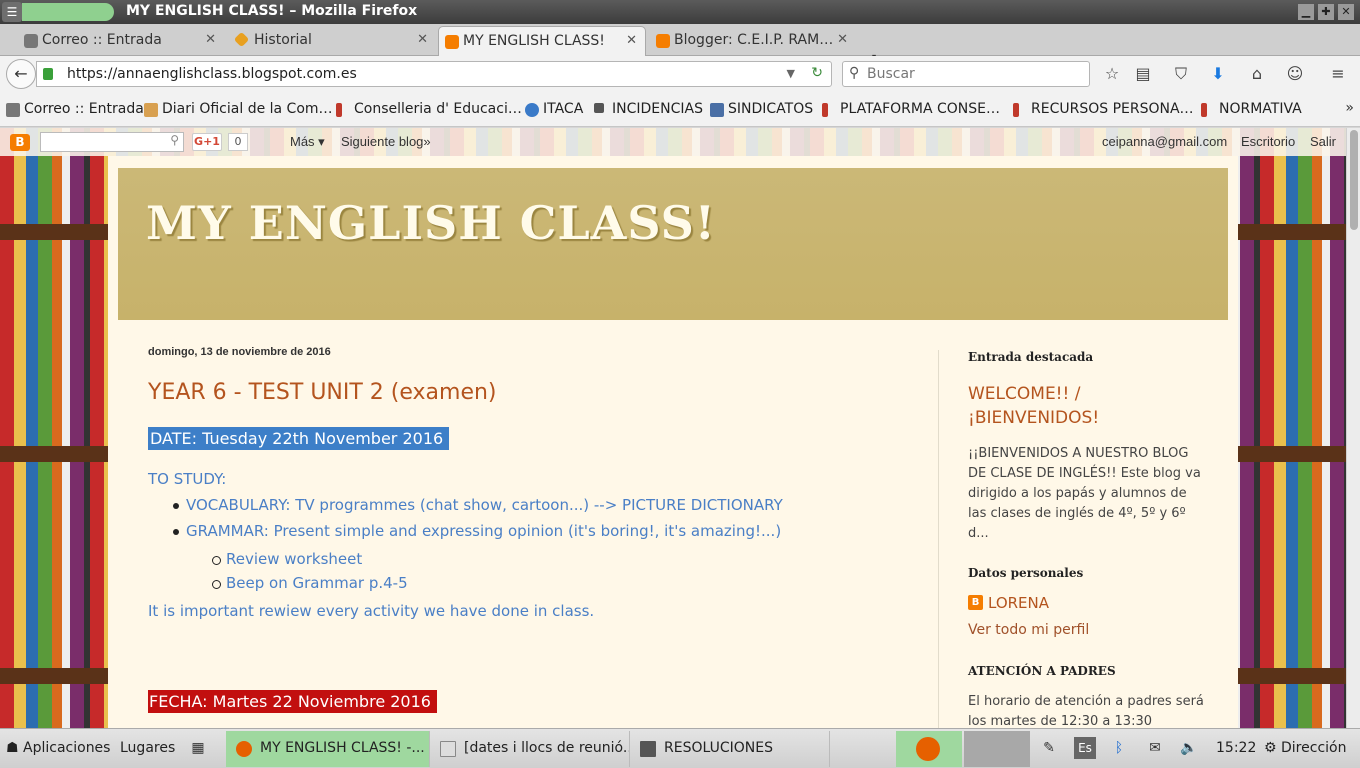 The width and height of the screenshot is (1360, 768). I want to click on tab-historial: Historial ✕, so click(333, 41).